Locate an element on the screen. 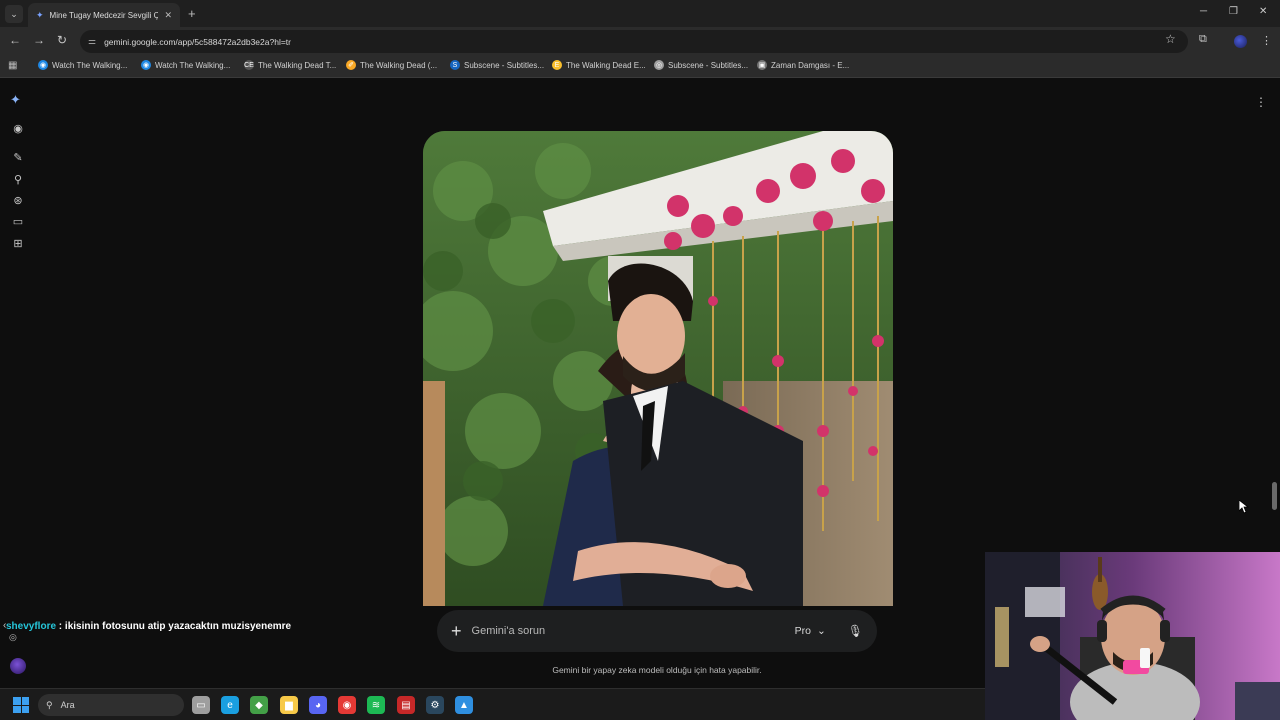  minimize-button: ─ is located at coordinates (1203, 11).